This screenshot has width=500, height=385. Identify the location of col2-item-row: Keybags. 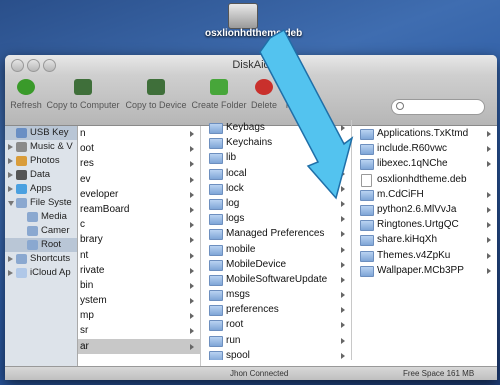
(276, 127).